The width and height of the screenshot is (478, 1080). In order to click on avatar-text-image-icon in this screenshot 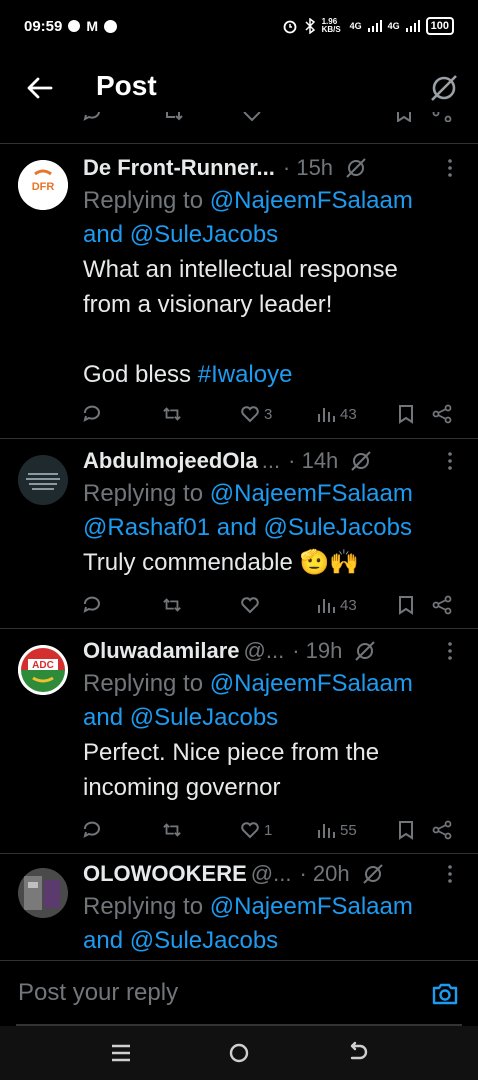, I will do `click(43, 480)`.